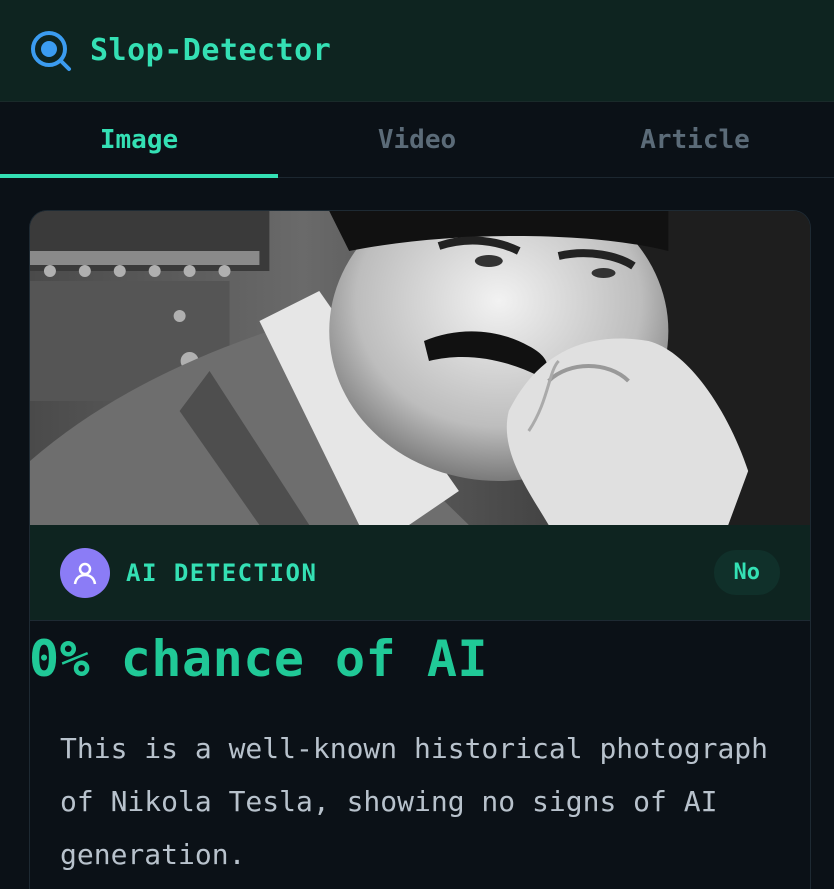 The width and height of the screenshot is (834, 889). I want to click on tab-article: Article, so click(695, 139).